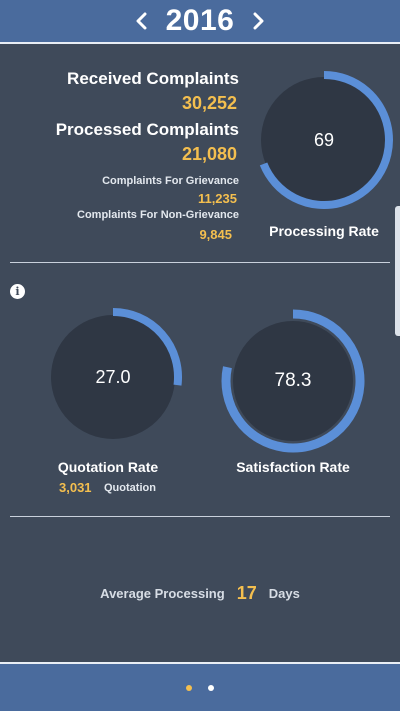 The width and height of the screenshot is (400, 711). Describe the element at coordinates (170, 181) in the screenshot. I see `grievance-label: Complaints For Grievance` at that location.